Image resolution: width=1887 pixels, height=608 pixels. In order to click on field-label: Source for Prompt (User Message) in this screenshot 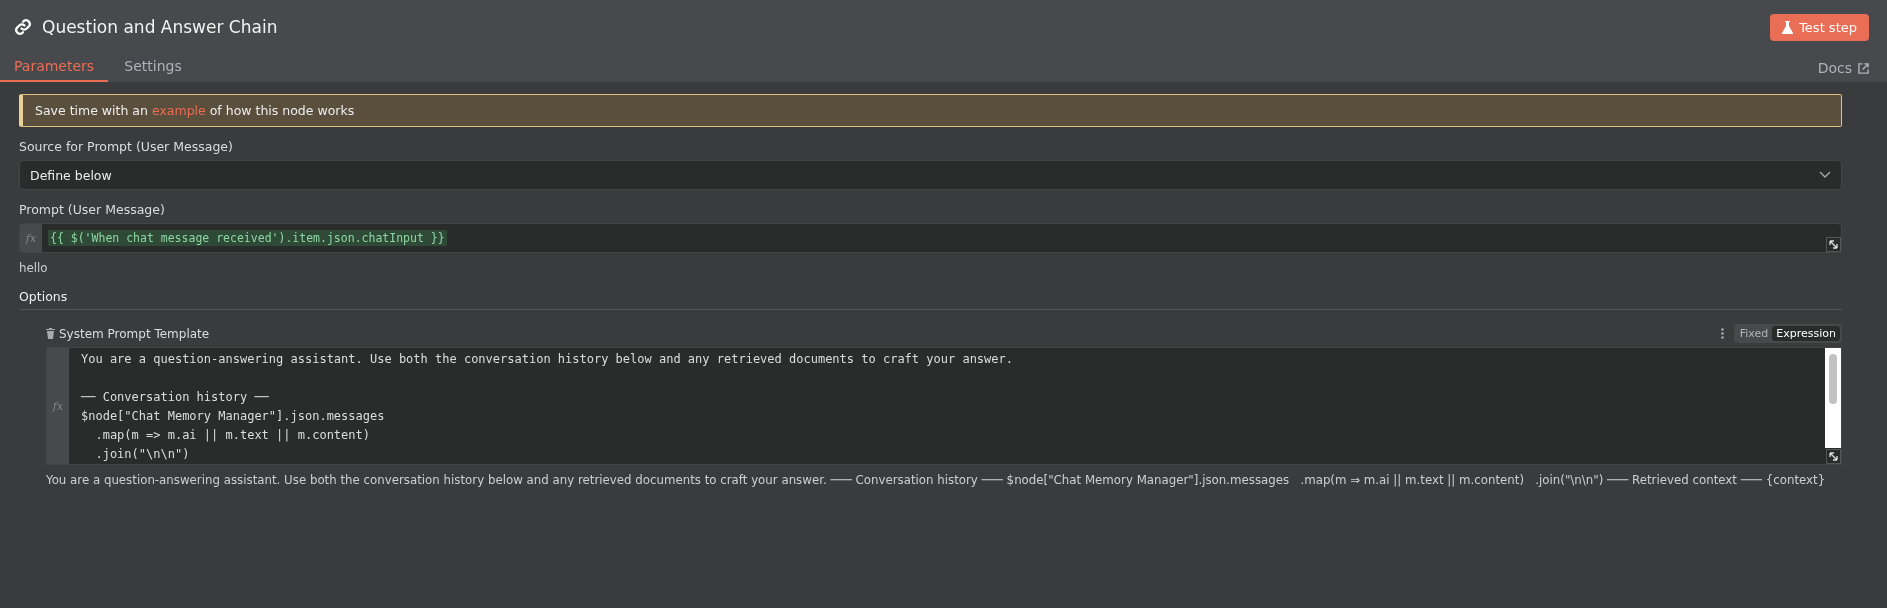, I will do `click(126, 146)`.